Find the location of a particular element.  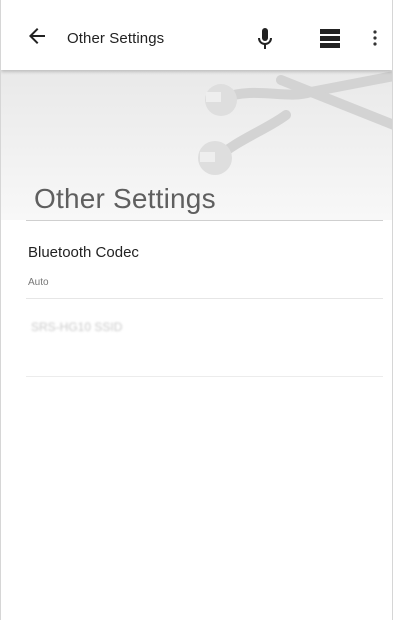

hamburger-icon is located at coordinates (330, 38).